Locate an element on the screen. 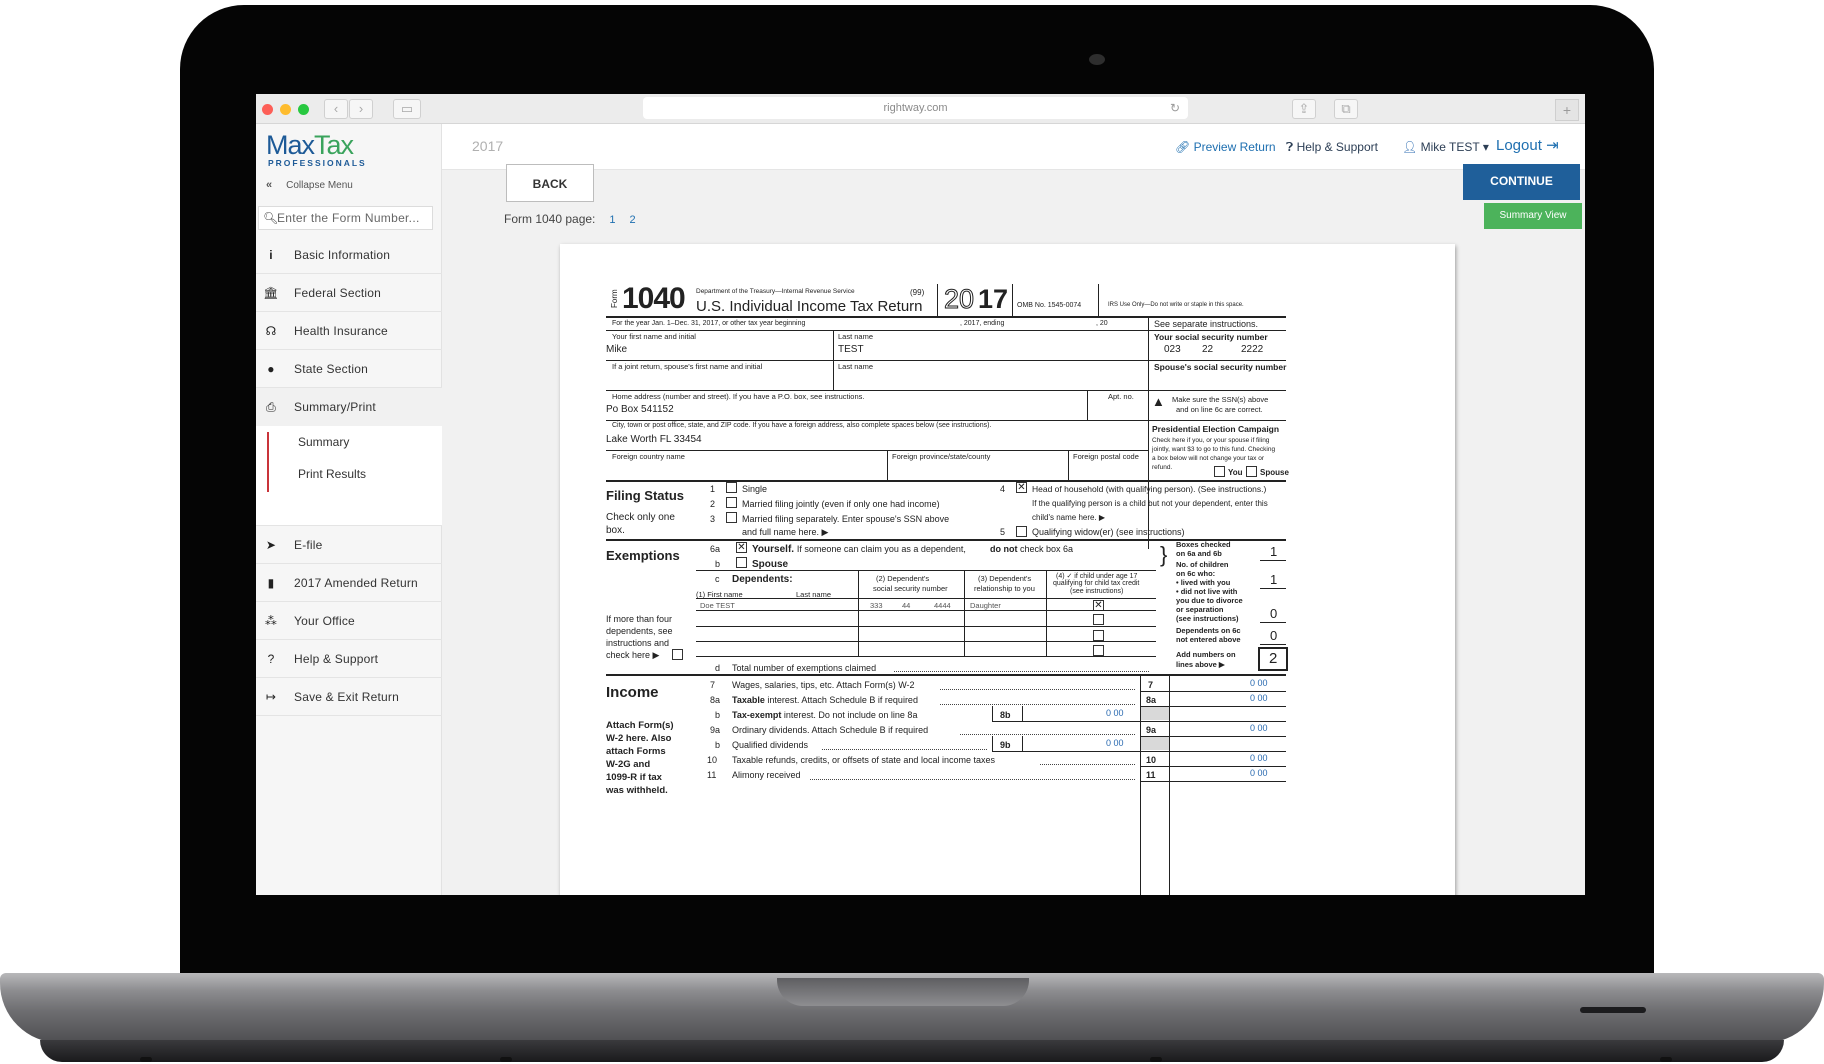  new-tab-button: + is located at coordinates (1567, 110).